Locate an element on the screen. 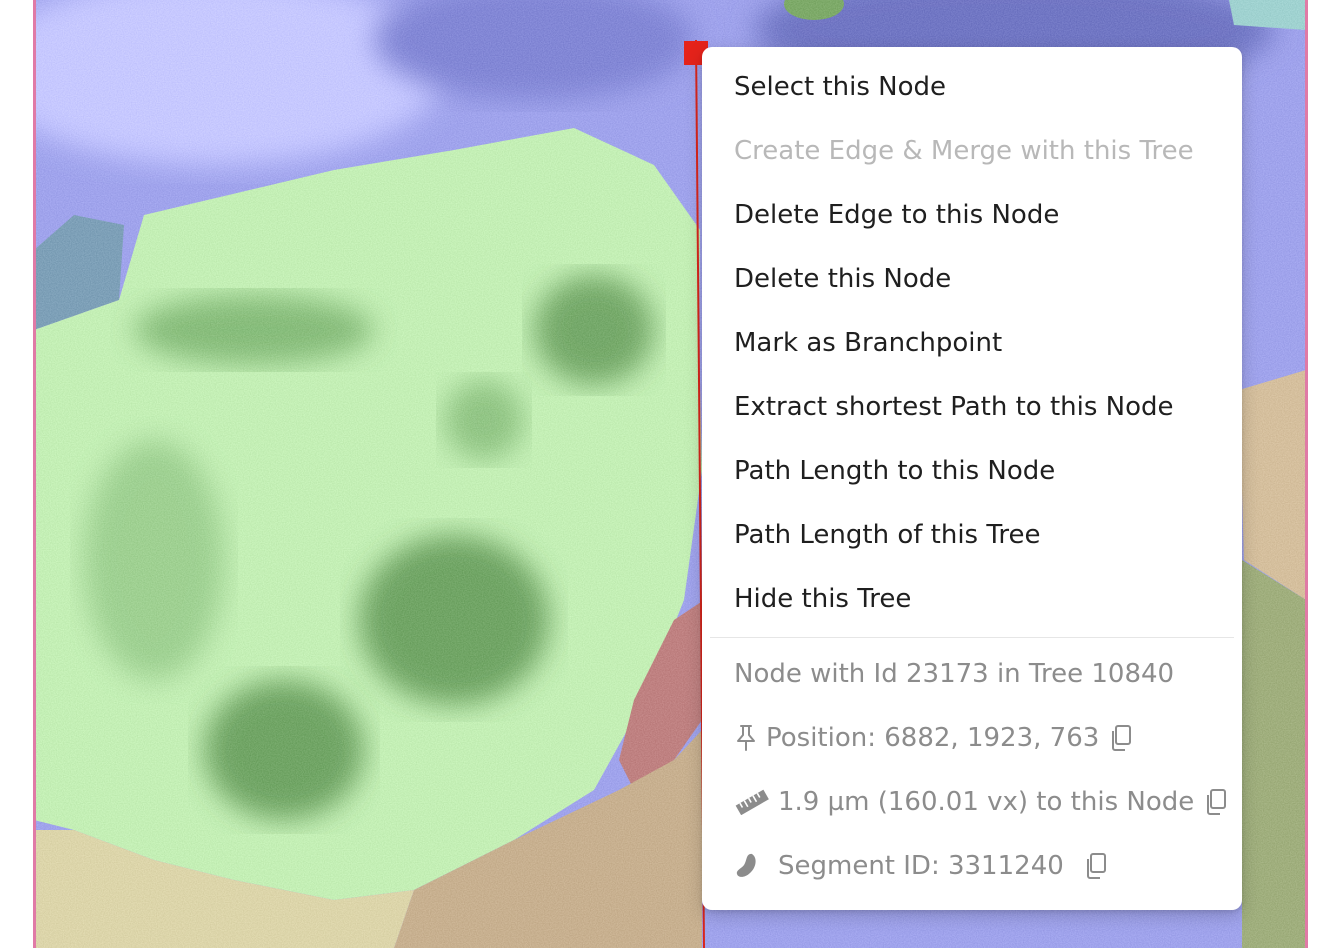 The width and height of the screenshot is (1330, 948). ruler-icon is located at coordinates (752, 802).